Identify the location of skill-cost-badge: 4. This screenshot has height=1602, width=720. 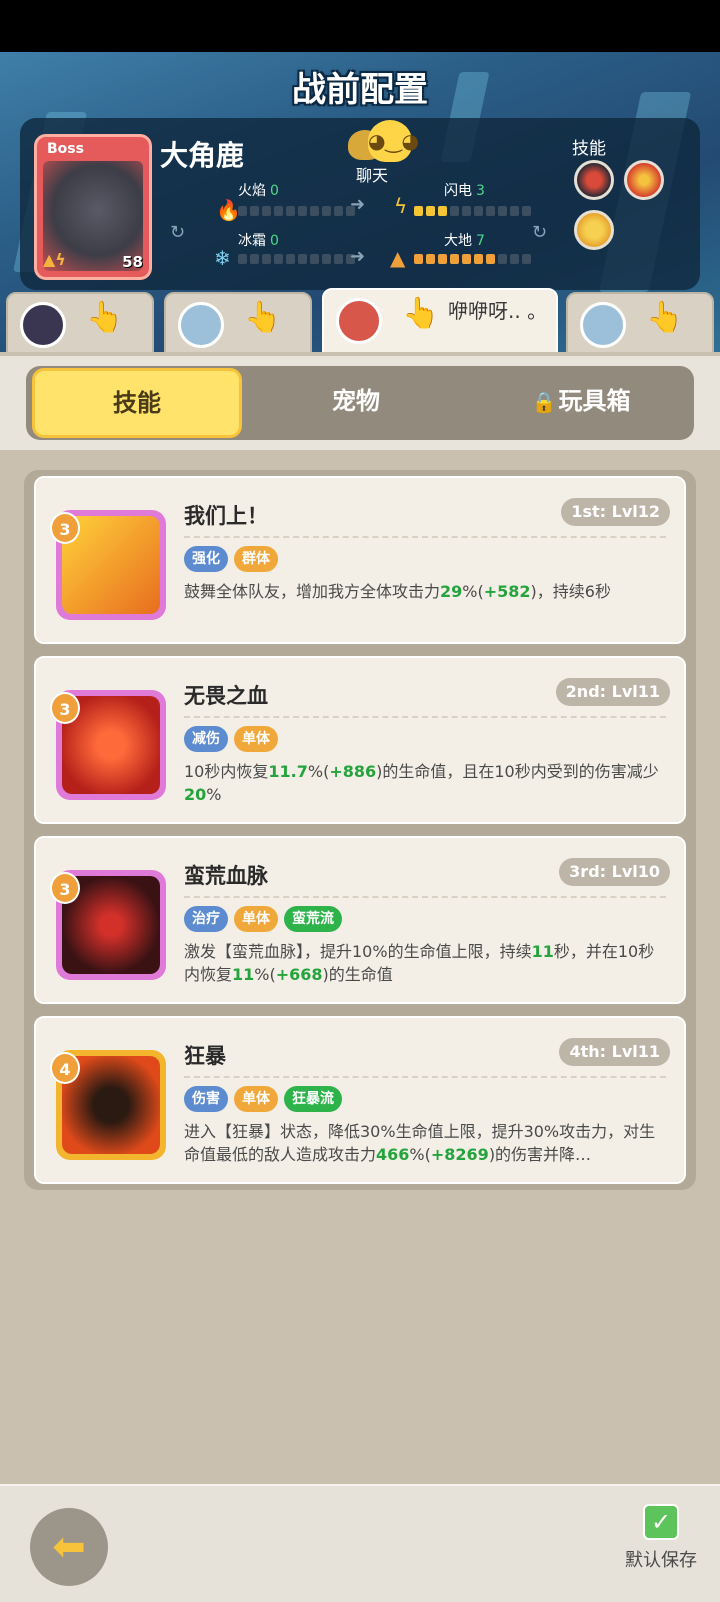
(65, 1068).